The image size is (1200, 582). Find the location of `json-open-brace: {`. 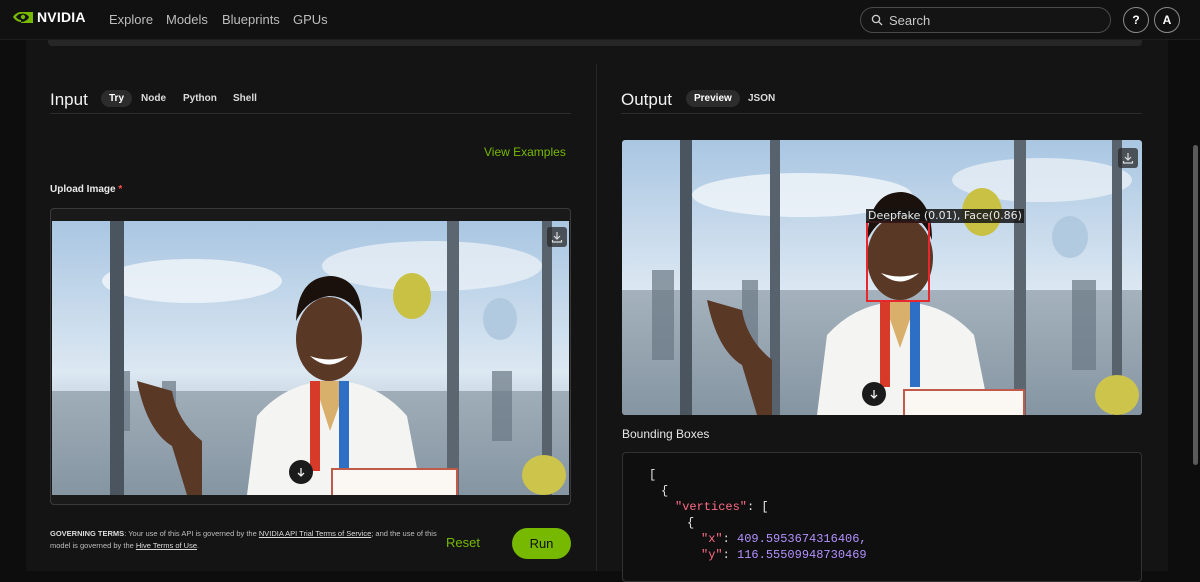

json-open-brace: { is located at coordinates (665, 491).